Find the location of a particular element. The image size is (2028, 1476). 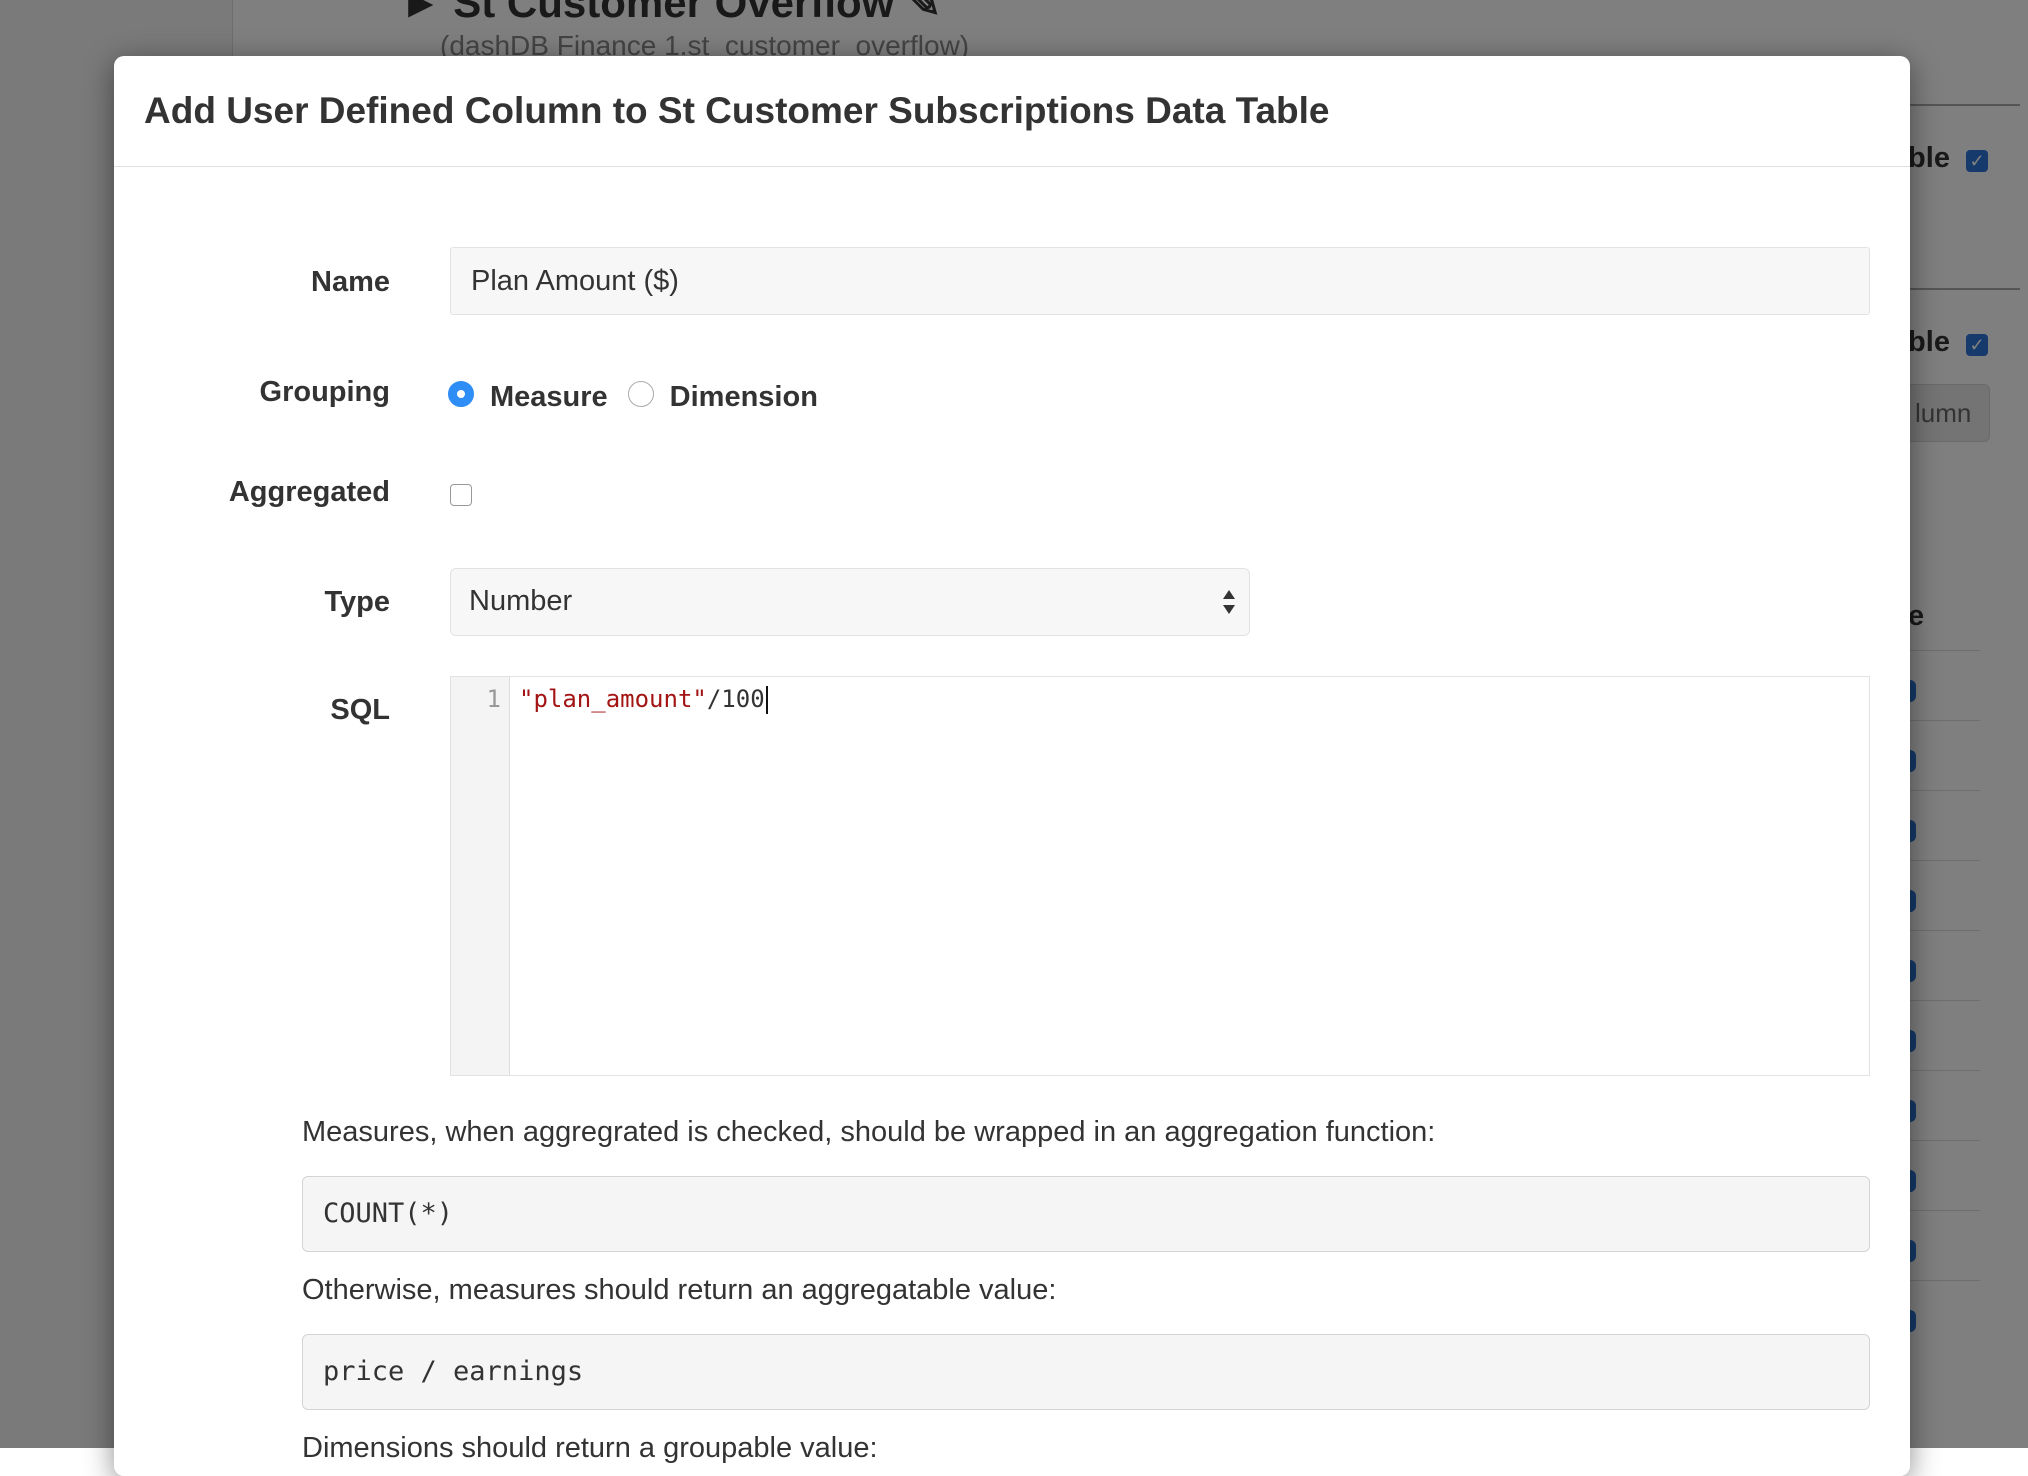

grouping-radio-group: Measure Dimension is located at coordinates (643, 394).